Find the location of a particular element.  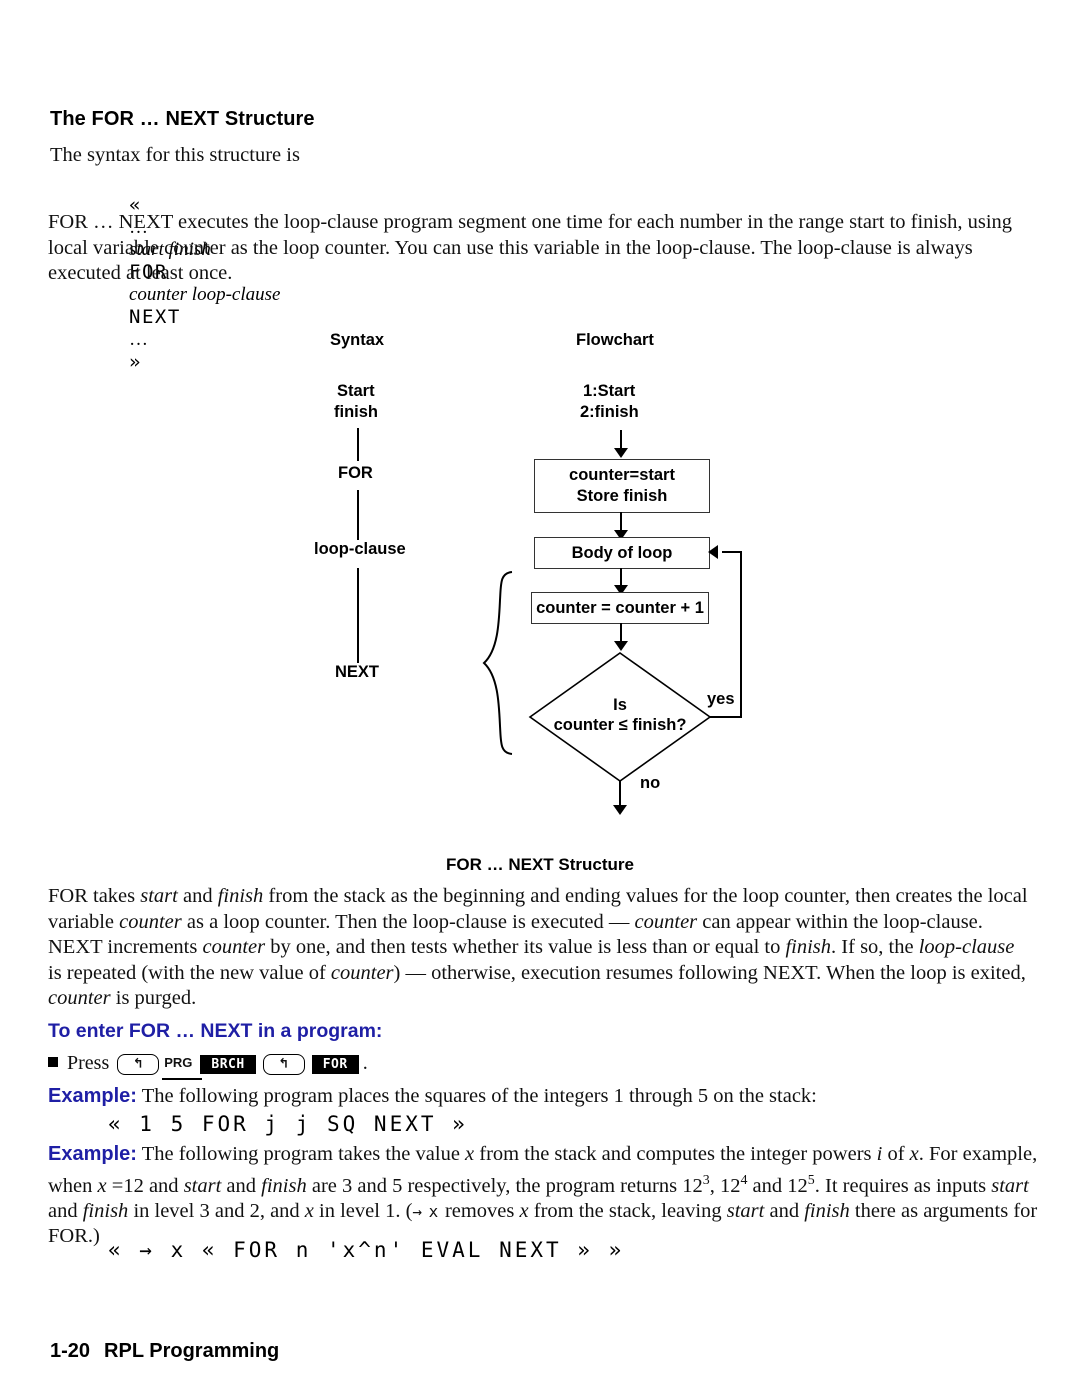

e2-s3: start is located at coordinates (745, 1210).